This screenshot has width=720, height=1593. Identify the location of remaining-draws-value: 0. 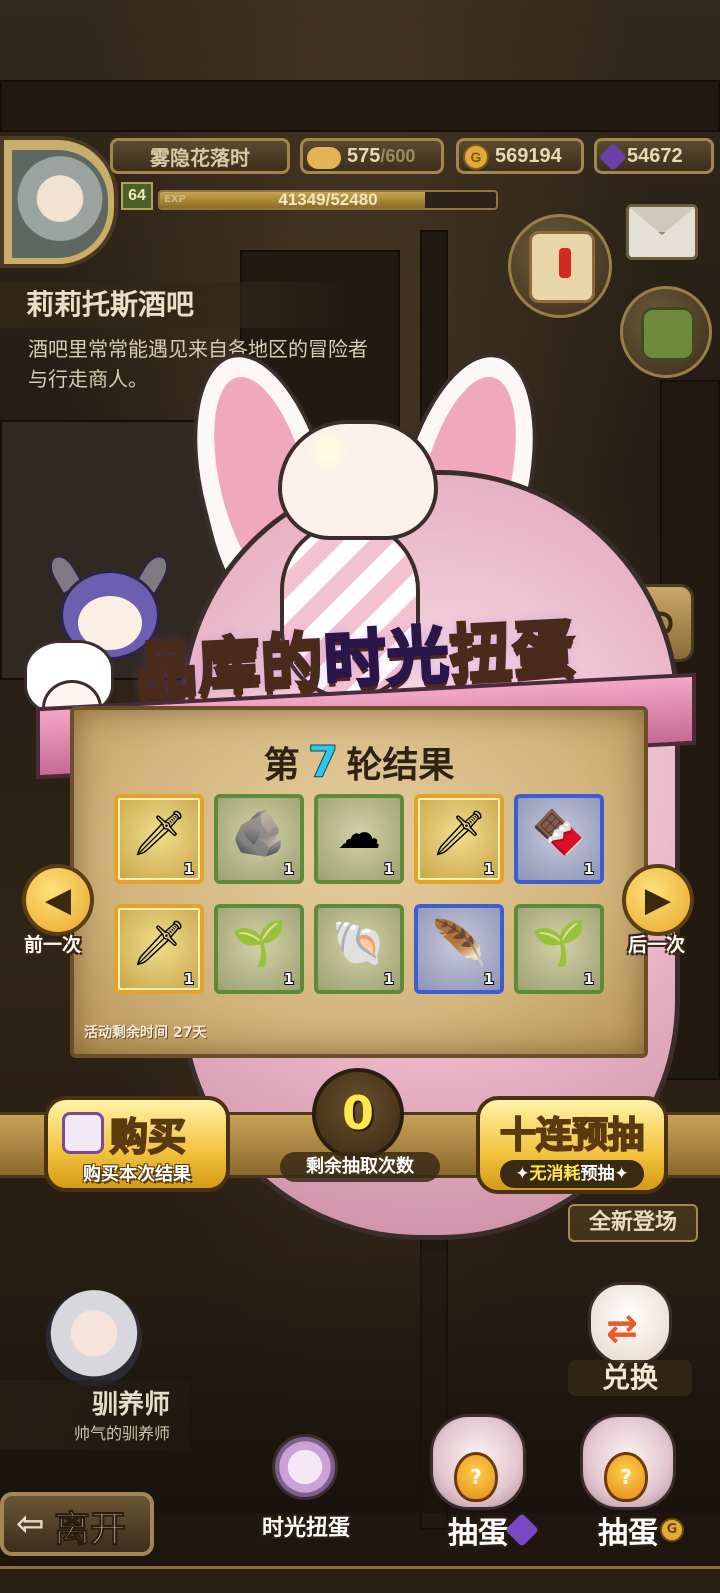
(357, 1113).